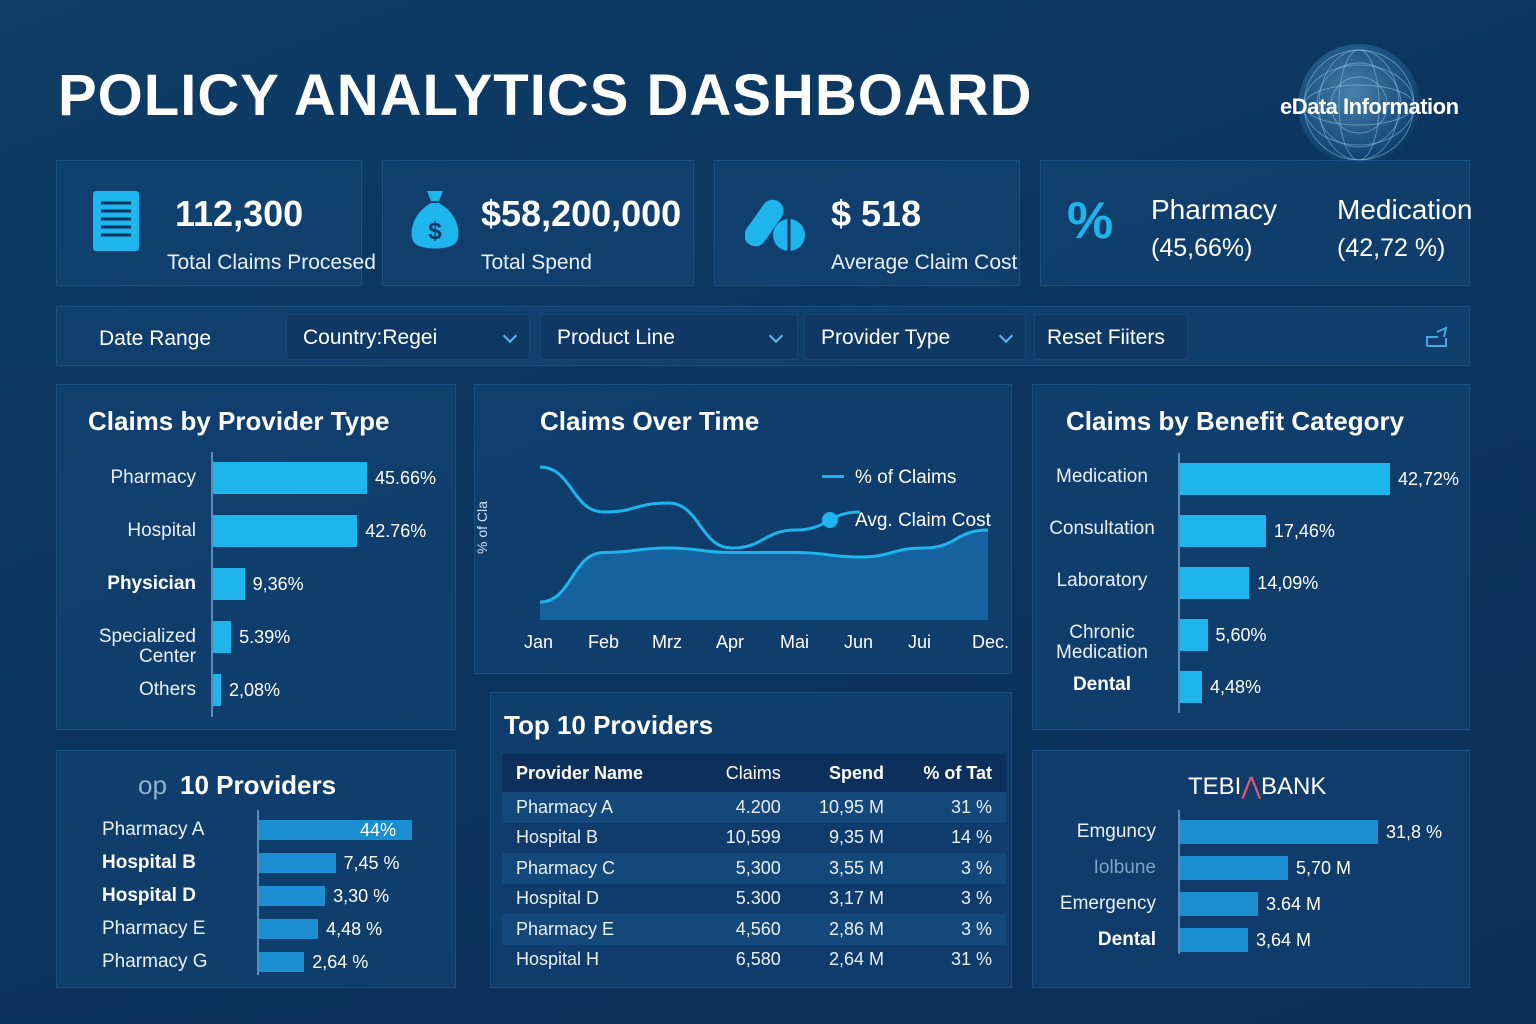  Describe the element at coordinates (581, 213) in the screenshot. I see `kpi-spend-value: $58,200,000` at that location.